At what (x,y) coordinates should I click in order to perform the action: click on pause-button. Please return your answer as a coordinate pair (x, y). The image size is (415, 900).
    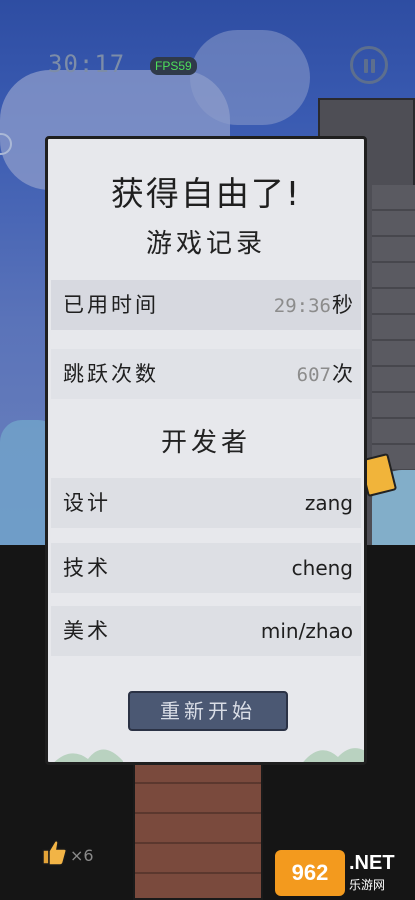
    Looking at the image, I should click on (369, 65).